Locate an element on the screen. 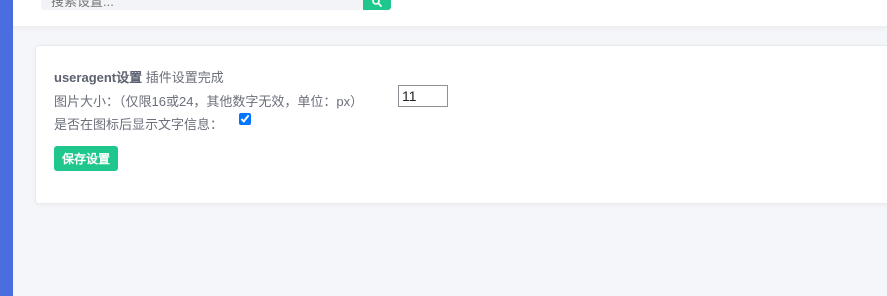  save-settings-button: 保存设置 is located at coordinates (86, 158).